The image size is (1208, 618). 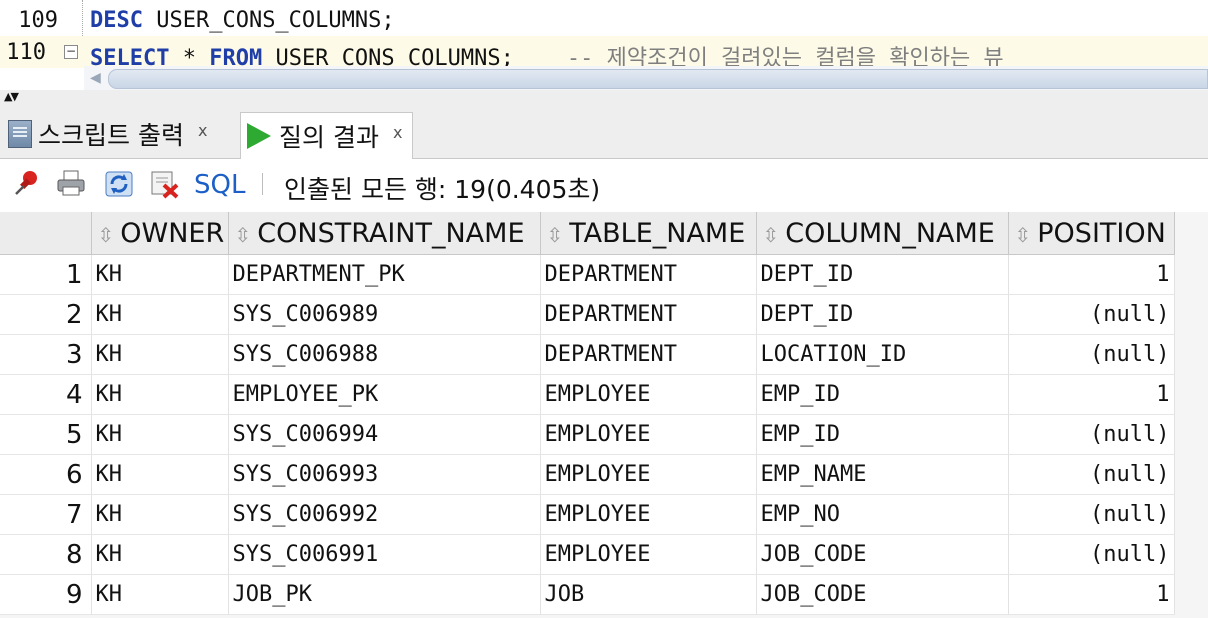 What do you see at coordinates (604, 20) in the screenshot?
I see `editor-line: 109 DESC USER_CONS_COLUMNS;` at bounding box center [604, 20].